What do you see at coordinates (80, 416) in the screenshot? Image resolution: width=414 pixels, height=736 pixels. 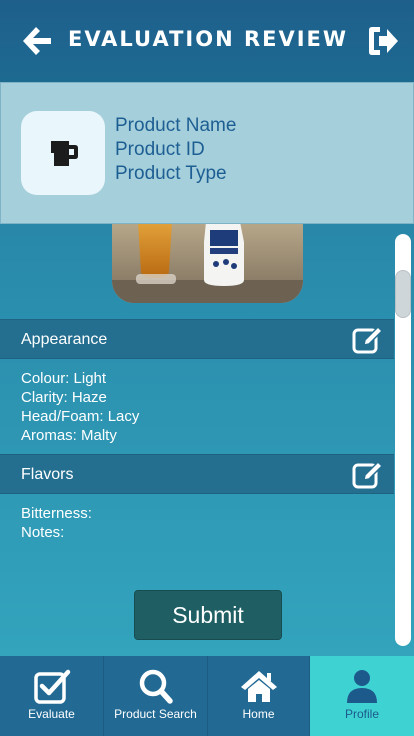 I see `appearance-head-foam: Head/Foam: Lacy` at bounding box center [80, 416].